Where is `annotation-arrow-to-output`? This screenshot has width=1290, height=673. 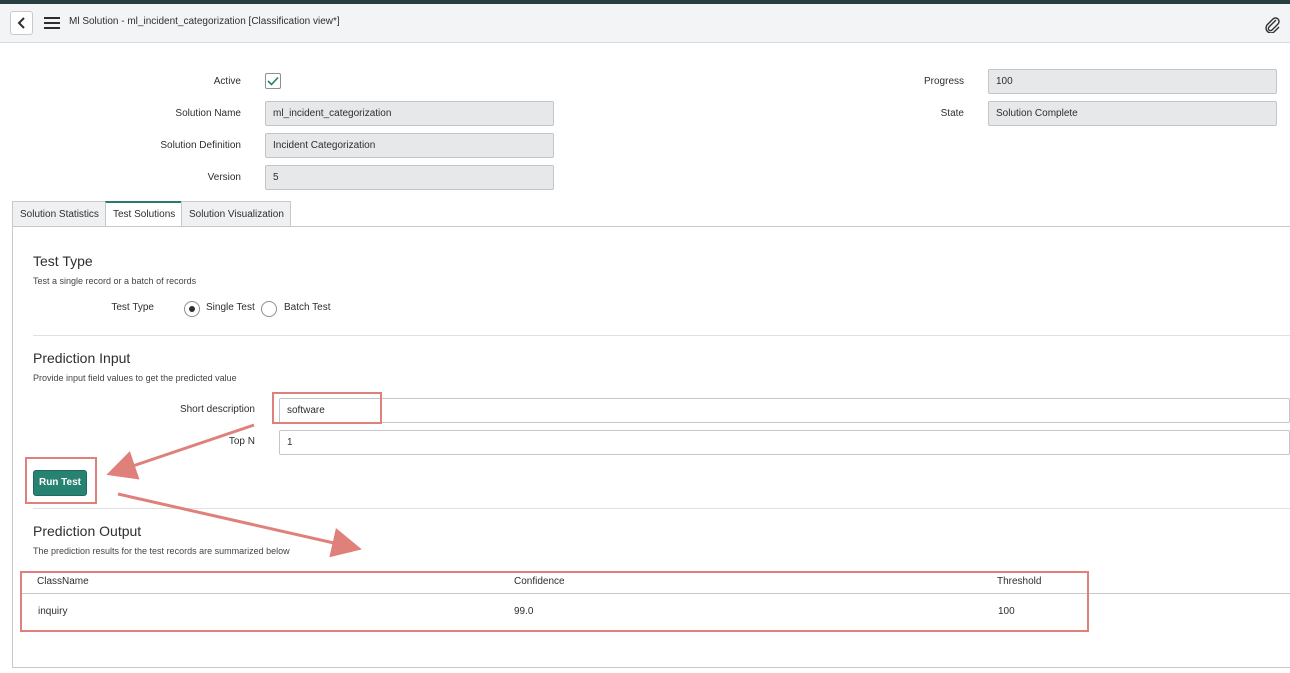
annotation-arrow-to-output is located at coordinates (239, 525).